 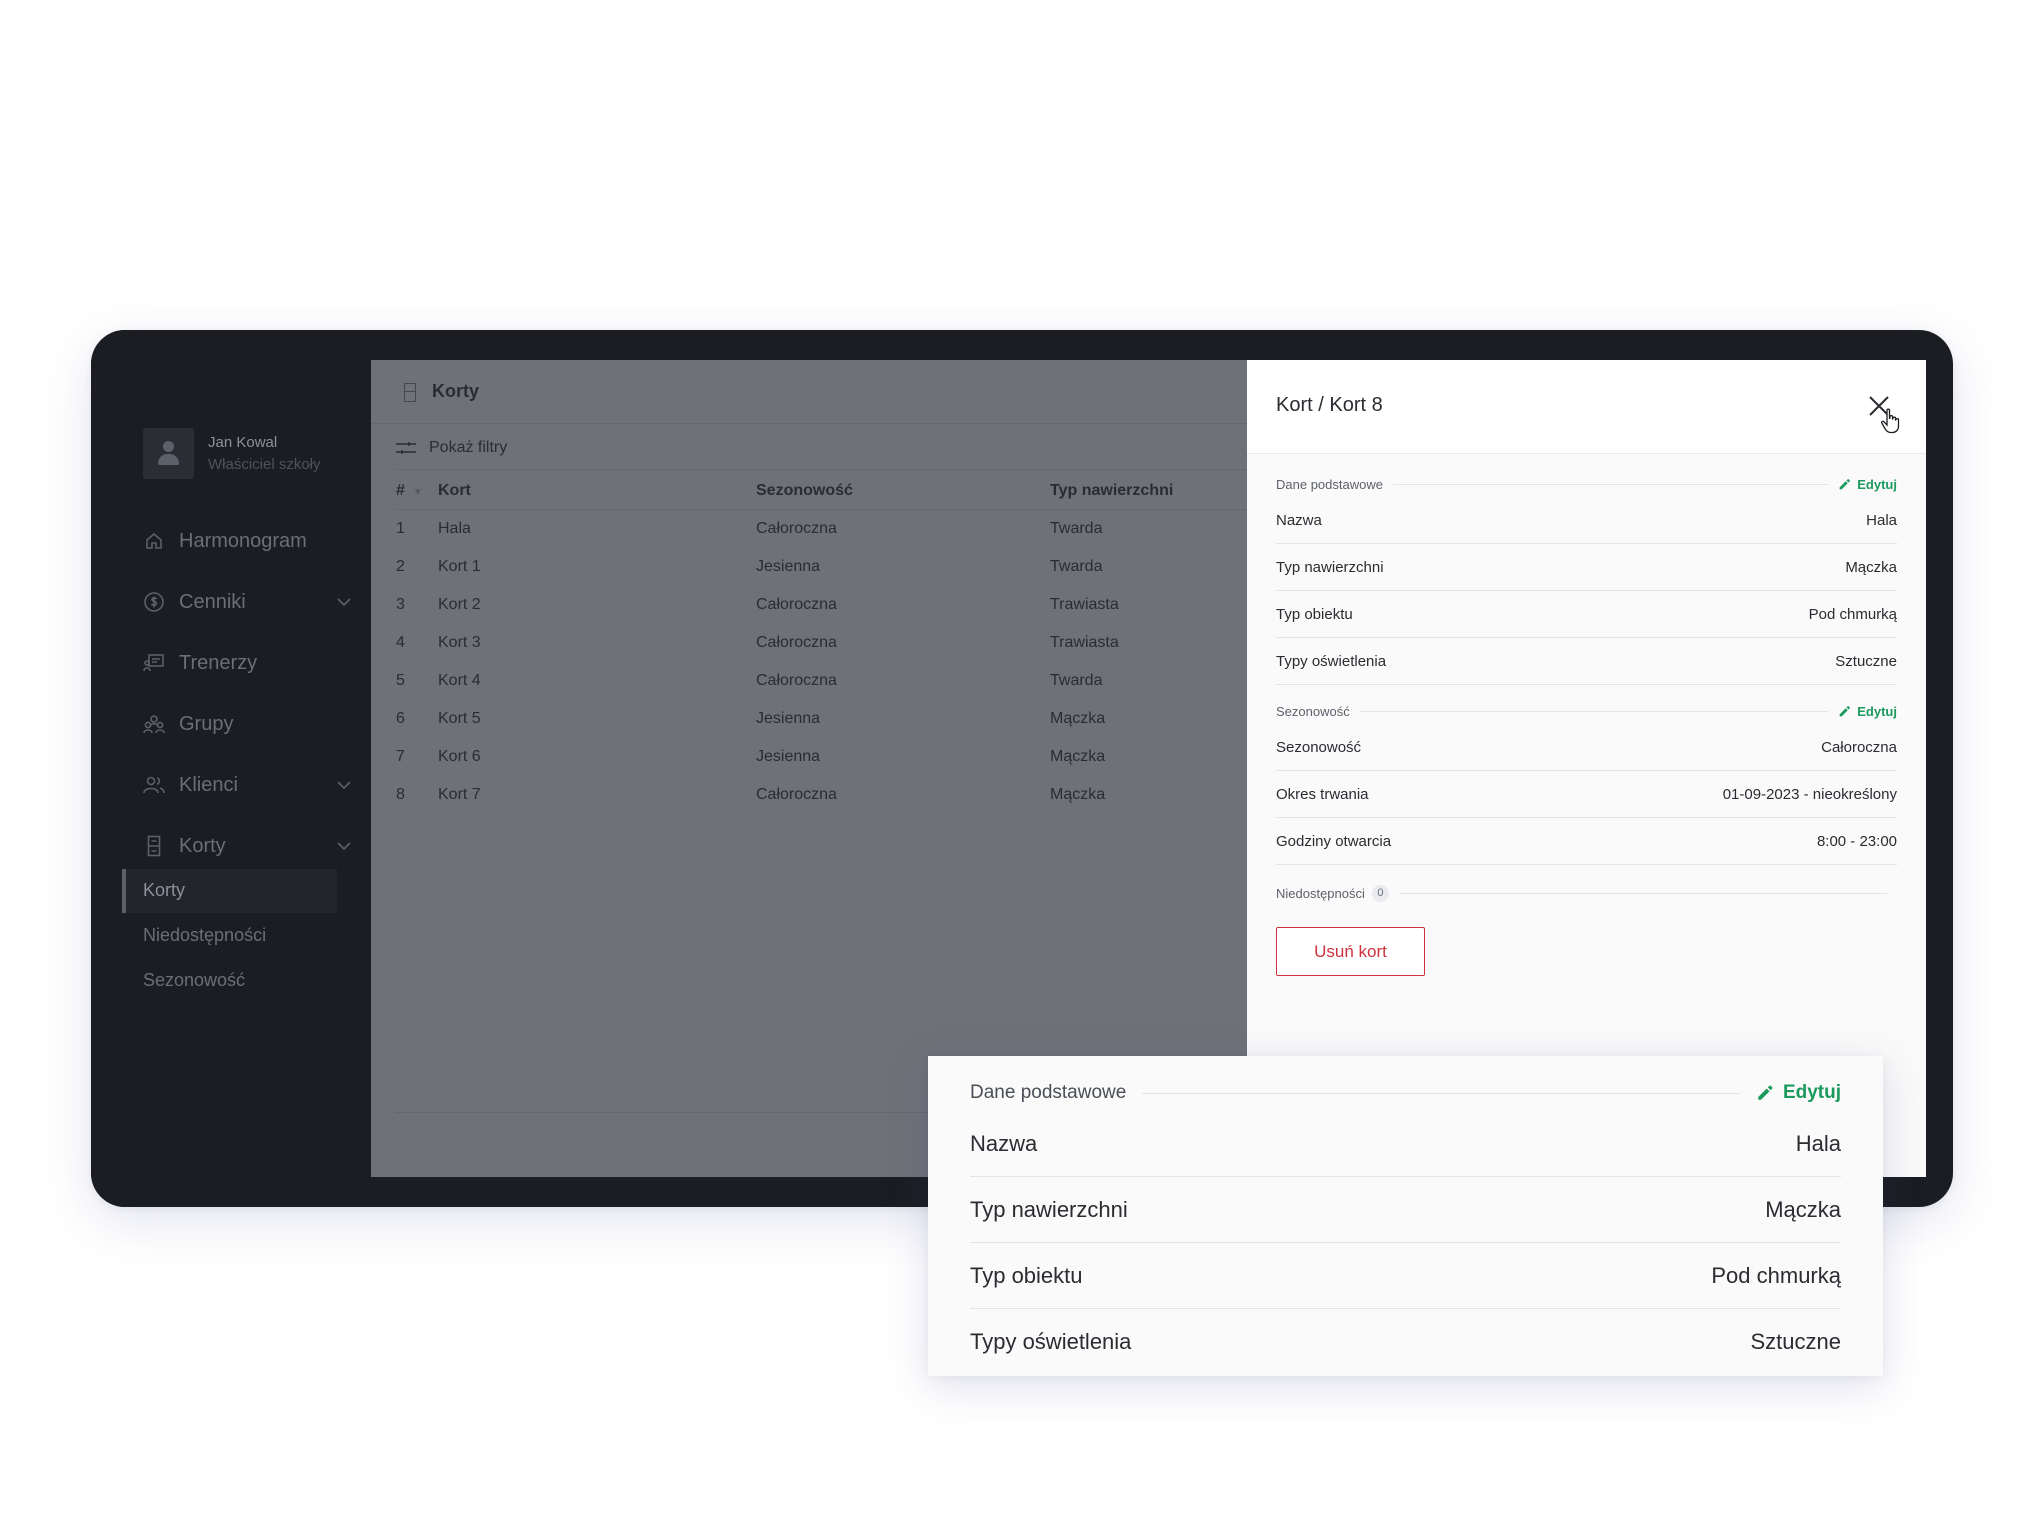 I want to click on table-cell: Kort 7, so click(x=459, y=794).